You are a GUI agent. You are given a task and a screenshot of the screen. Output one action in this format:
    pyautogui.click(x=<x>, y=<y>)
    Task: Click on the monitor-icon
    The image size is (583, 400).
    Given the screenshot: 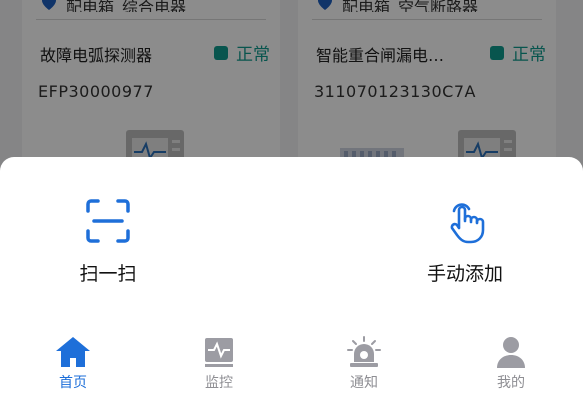 What is the action you would take?
    pyautogui.click(x=219, y=352)
    